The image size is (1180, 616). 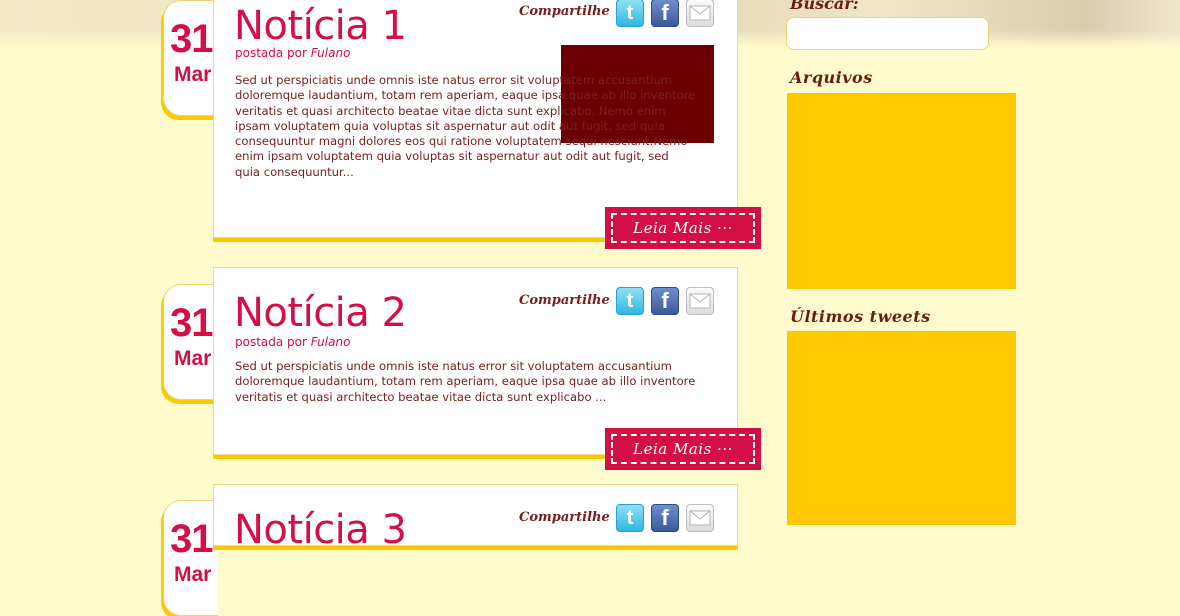 I want to click on post-card: Notícia 3 Compartilhe t f, so click(x=475, y=518).